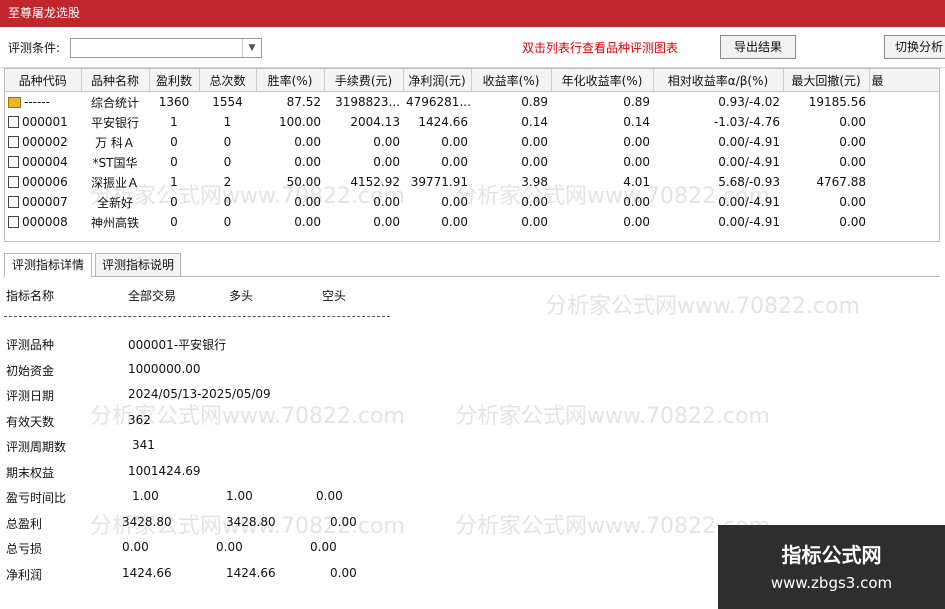 The image size is (945, 609). Describe the element at coordinates (30, 371) in the screenshot. I see `detail-label: 初始资金` at that location.